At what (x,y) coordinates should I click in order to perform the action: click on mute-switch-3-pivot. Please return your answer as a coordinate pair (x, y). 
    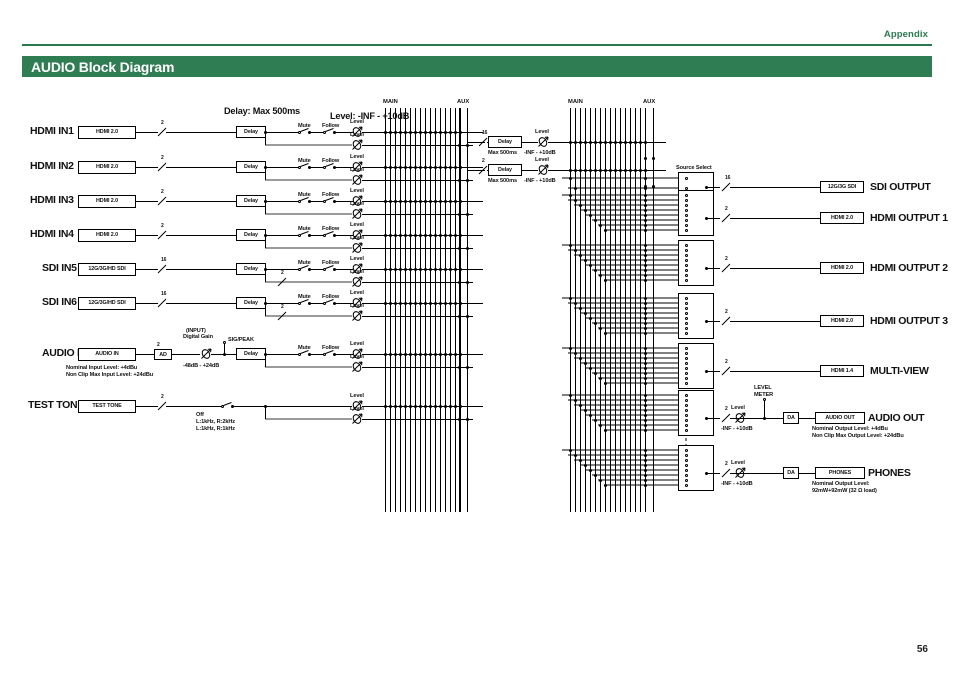
    Looking at the image, I should click on (299, 235).